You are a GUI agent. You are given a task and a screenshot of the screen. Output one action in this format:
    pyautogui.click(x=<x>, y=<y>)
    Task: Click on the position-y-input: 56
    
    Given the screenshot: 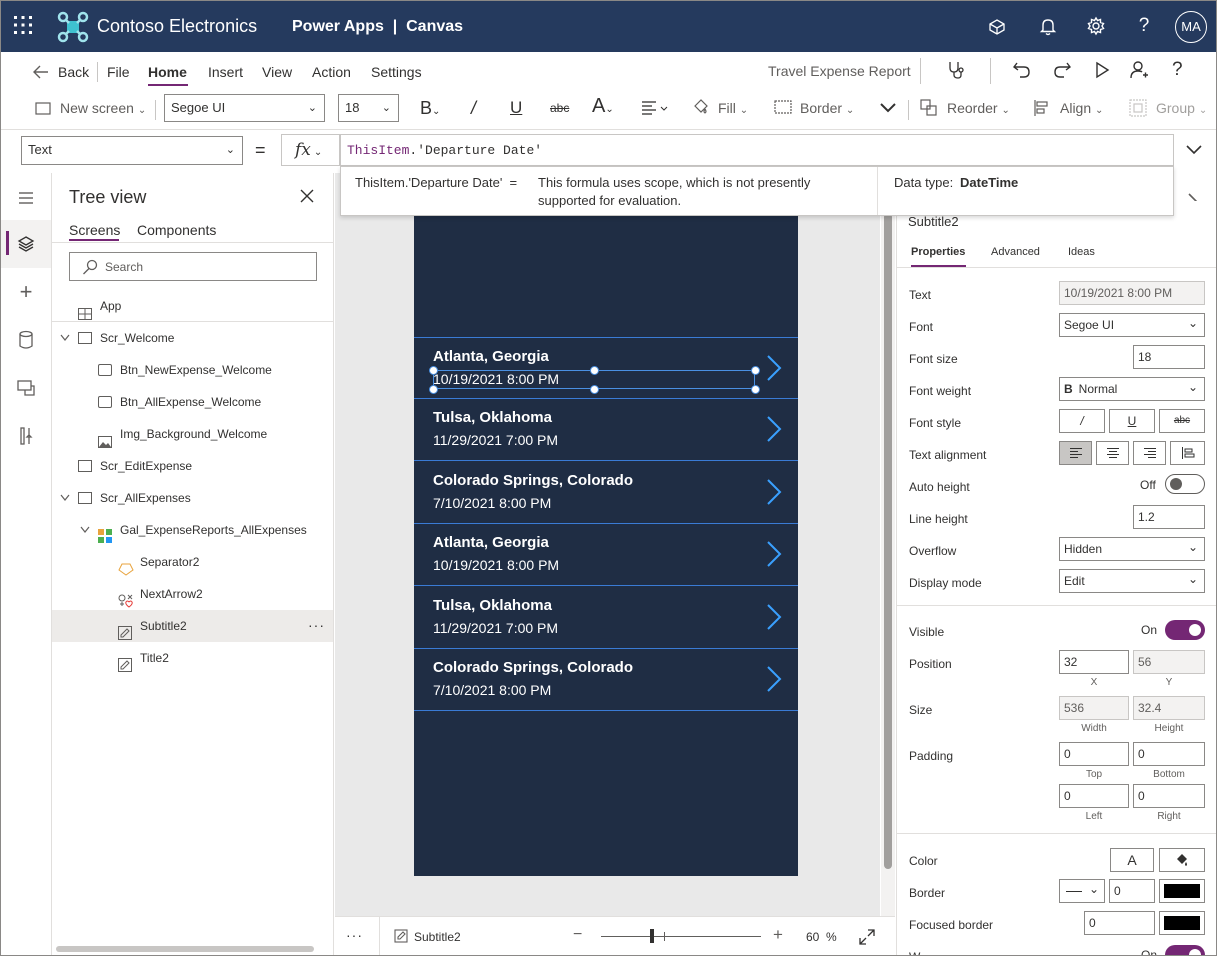 What is the action you would take?
    pyautogui.click(x=1169, y=662)
    